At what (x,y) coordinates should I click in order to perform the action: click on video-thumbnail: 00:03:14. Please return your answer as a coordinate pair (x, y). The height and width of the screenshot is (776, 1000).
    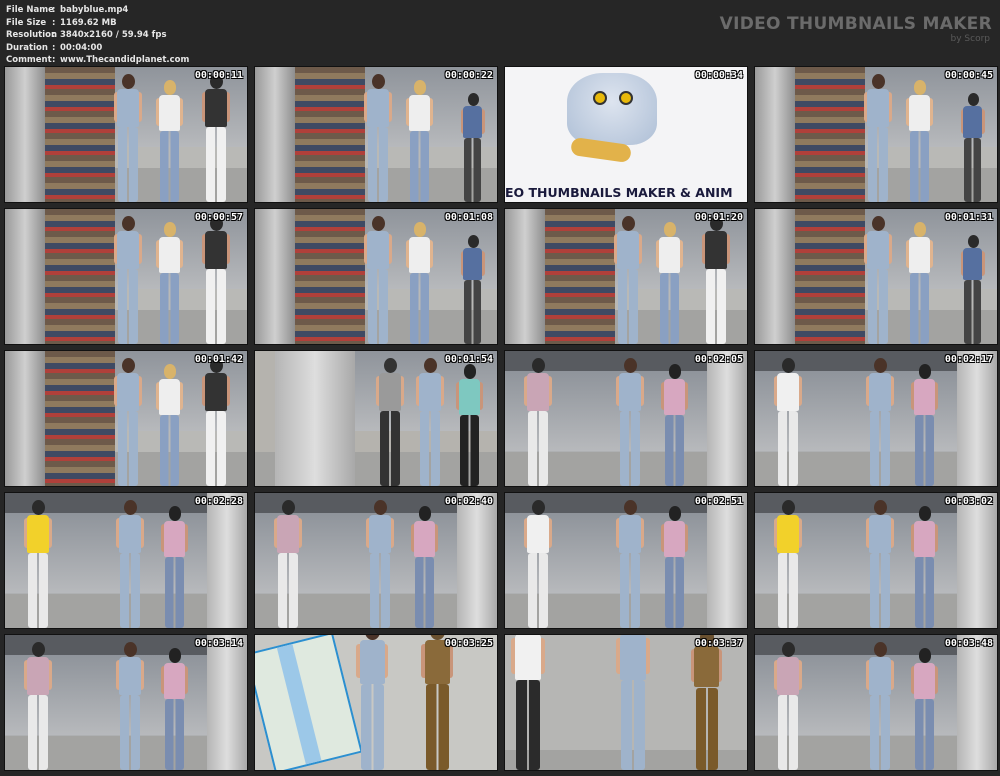
    Looking at the image, I should click on (126, 702).